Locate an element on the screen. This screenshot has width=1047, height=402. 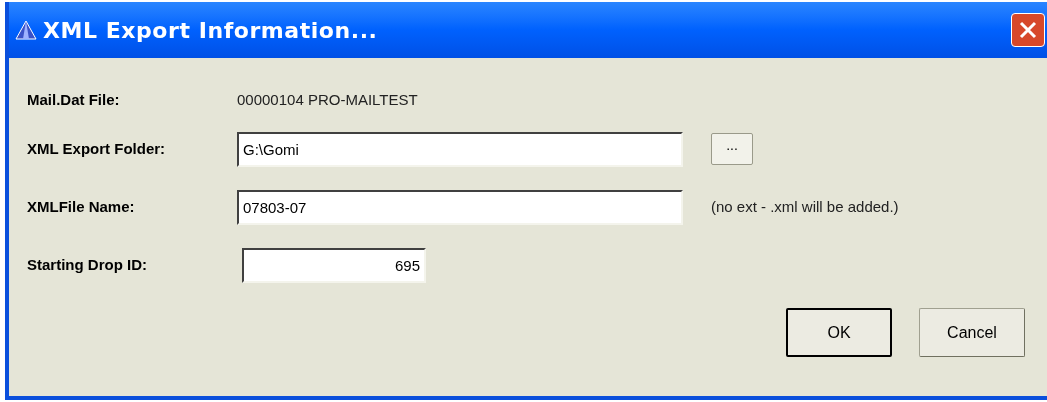
mail-dat-file-value: 00000104 PRO-MAILTEST is located at coordinates (327, 99).